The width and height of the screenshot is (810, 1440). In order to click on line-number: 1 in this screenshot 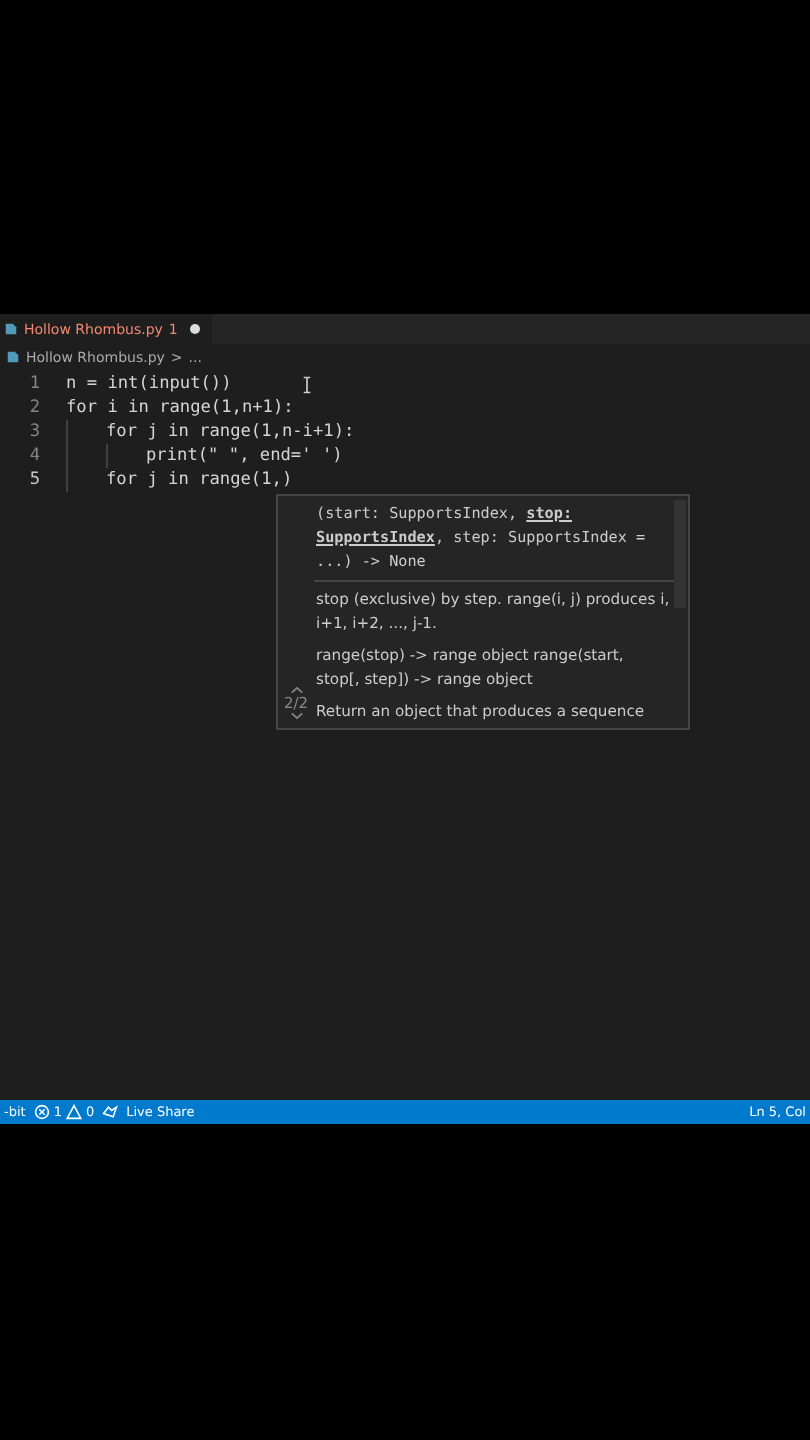, I will do `click(33, 384)`.